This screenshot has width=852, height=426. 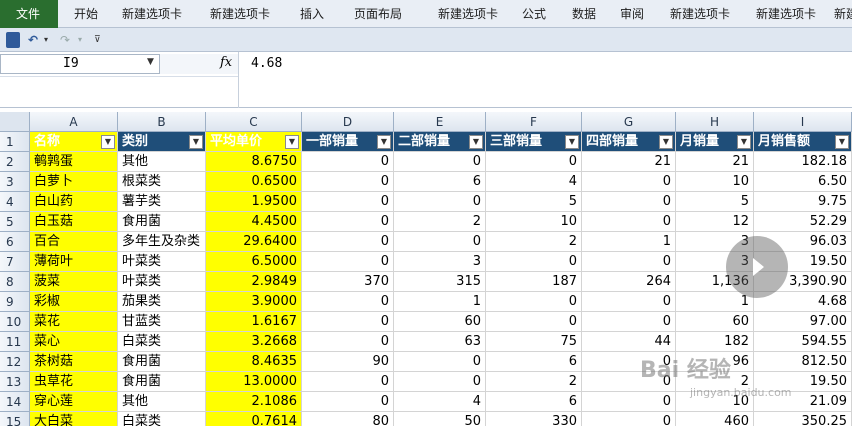 What do you see at coordinates (15, 242) in the screenshot?
I see `row-header: 6` at bounding box center [15, 242].